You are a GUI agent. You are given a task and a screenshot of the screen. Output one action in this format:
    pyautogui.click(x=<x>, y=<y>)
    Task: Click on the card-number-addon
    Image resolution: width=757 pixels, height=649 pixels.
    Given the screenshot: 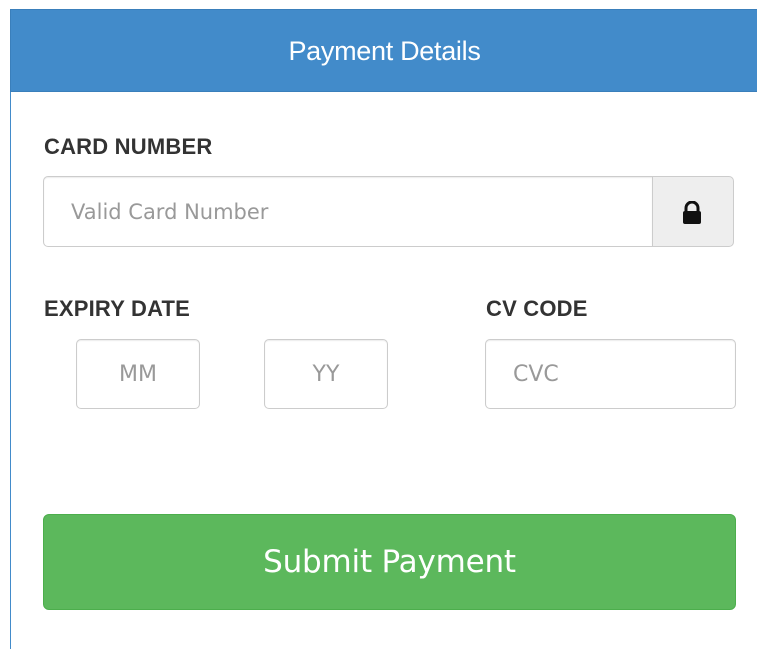 What is the action you would take?
    pyautogui.click(x=693, y=211)
    